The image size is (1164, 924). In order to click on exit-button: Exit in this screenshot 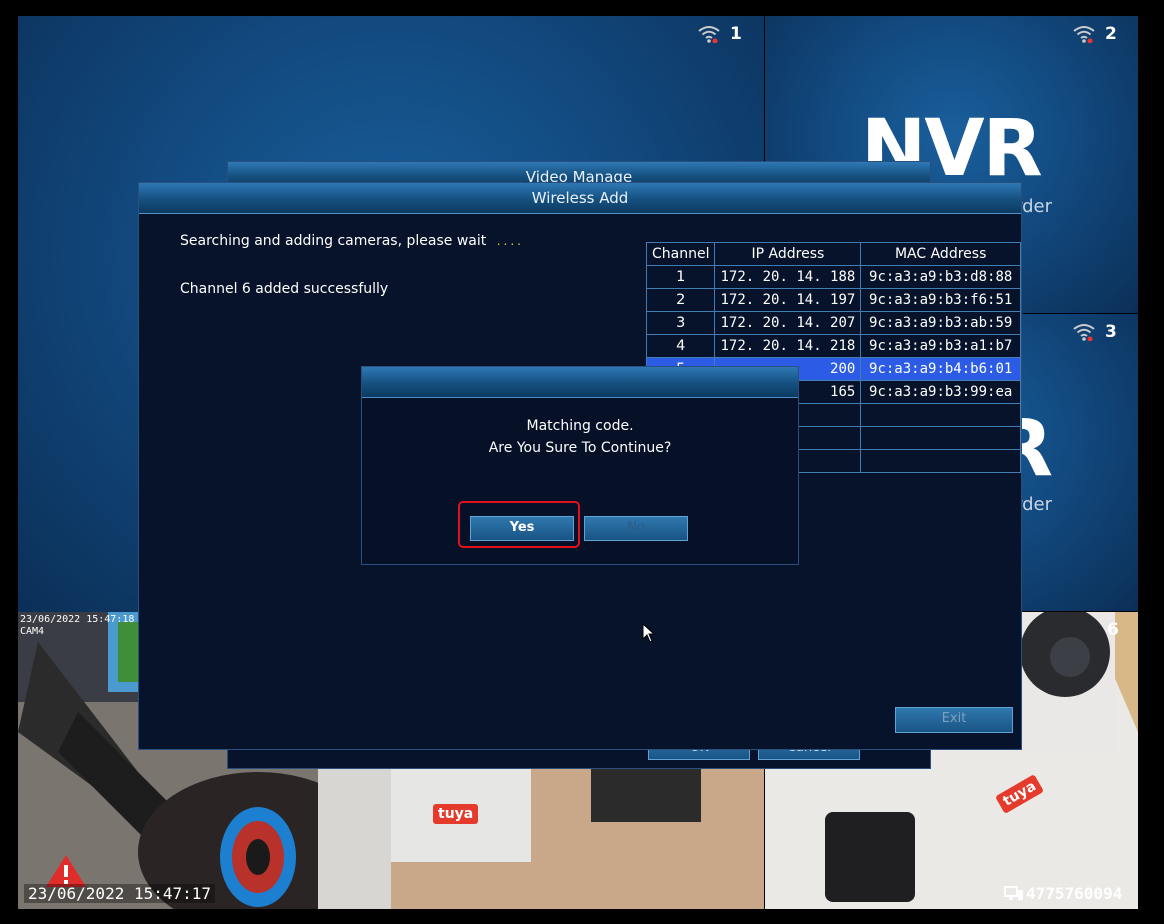, I will do `click(954, 720)`.